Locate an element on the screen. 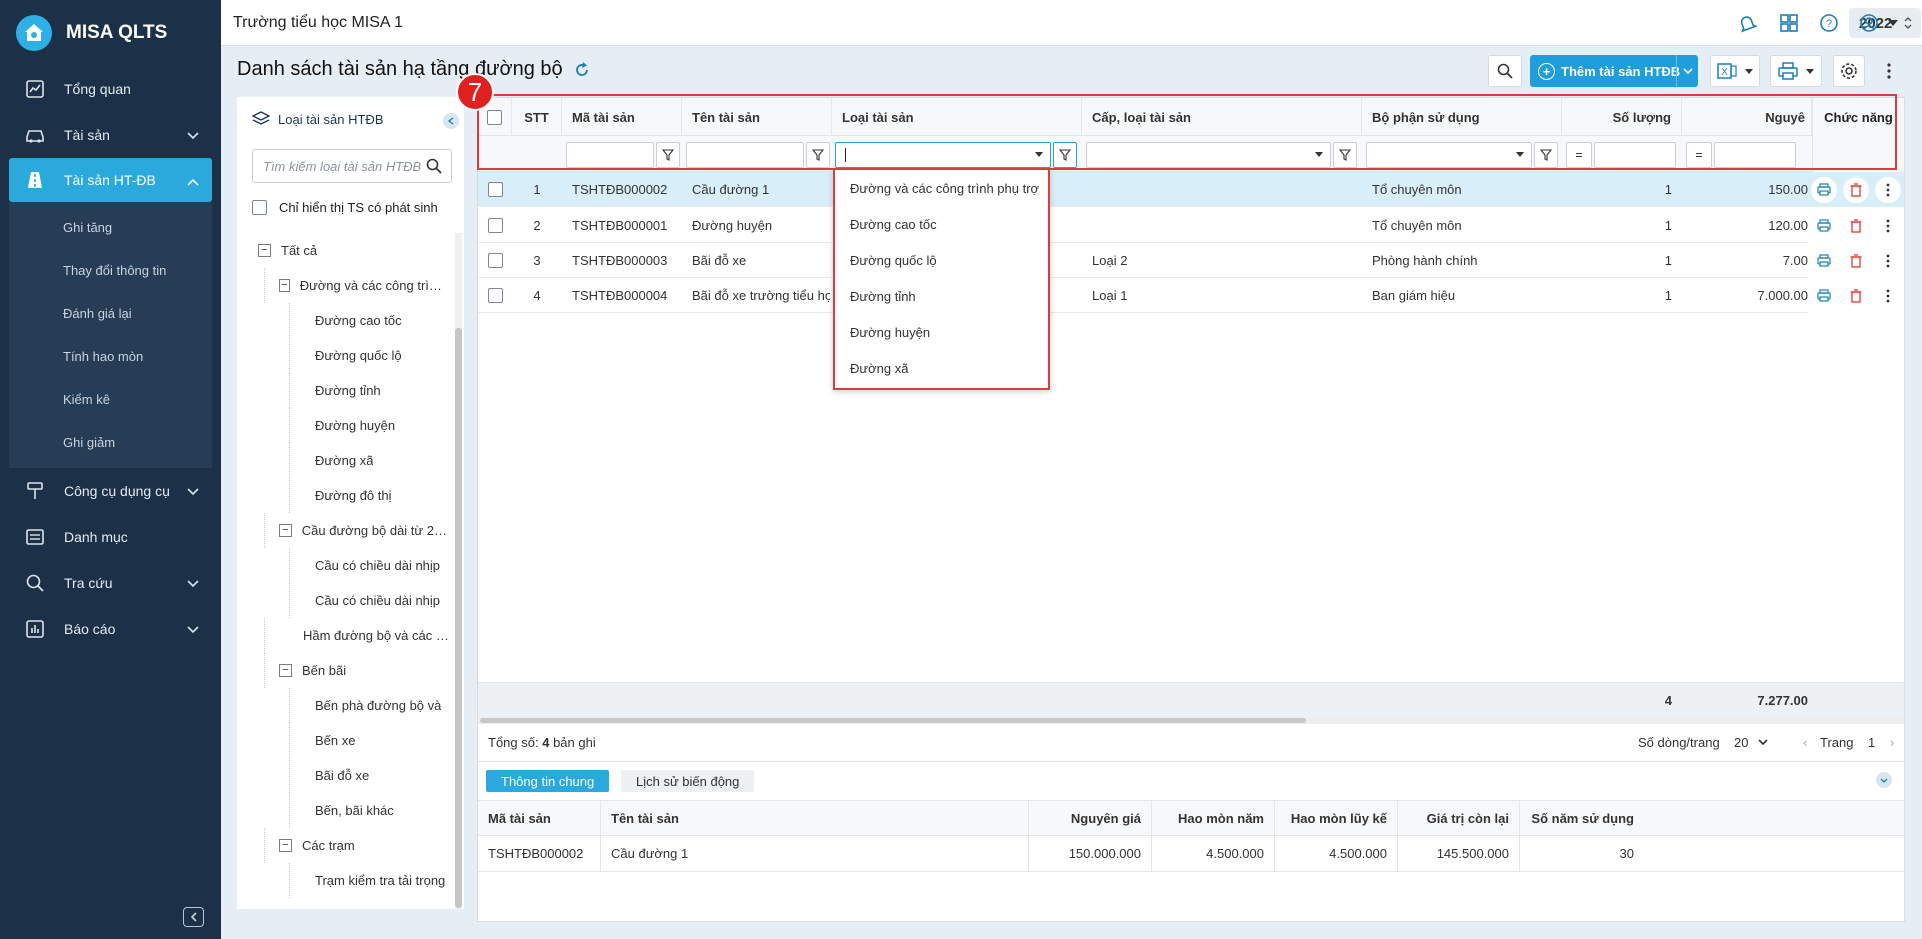 The height and width of the screenshot is (939, 1922). tree-node: Đường tỉnh is located at coordinates (369, 390).